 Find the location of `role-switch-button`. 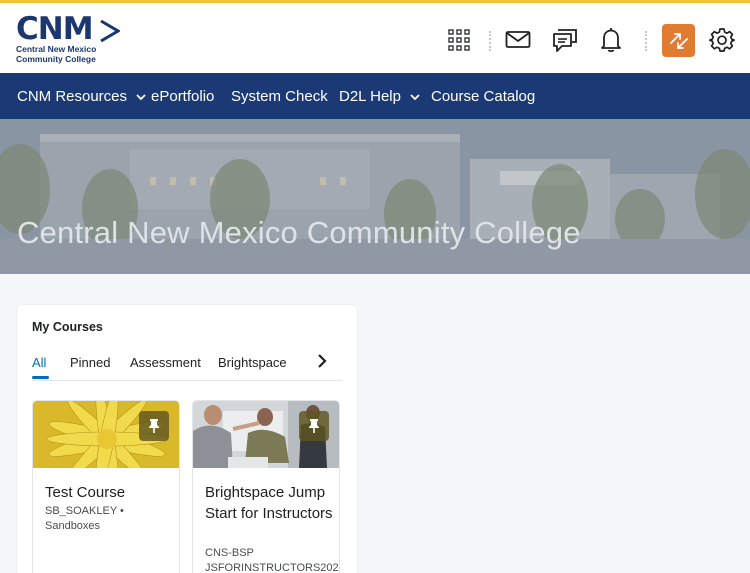

role-switch-button is located at coordinates (678, 40).